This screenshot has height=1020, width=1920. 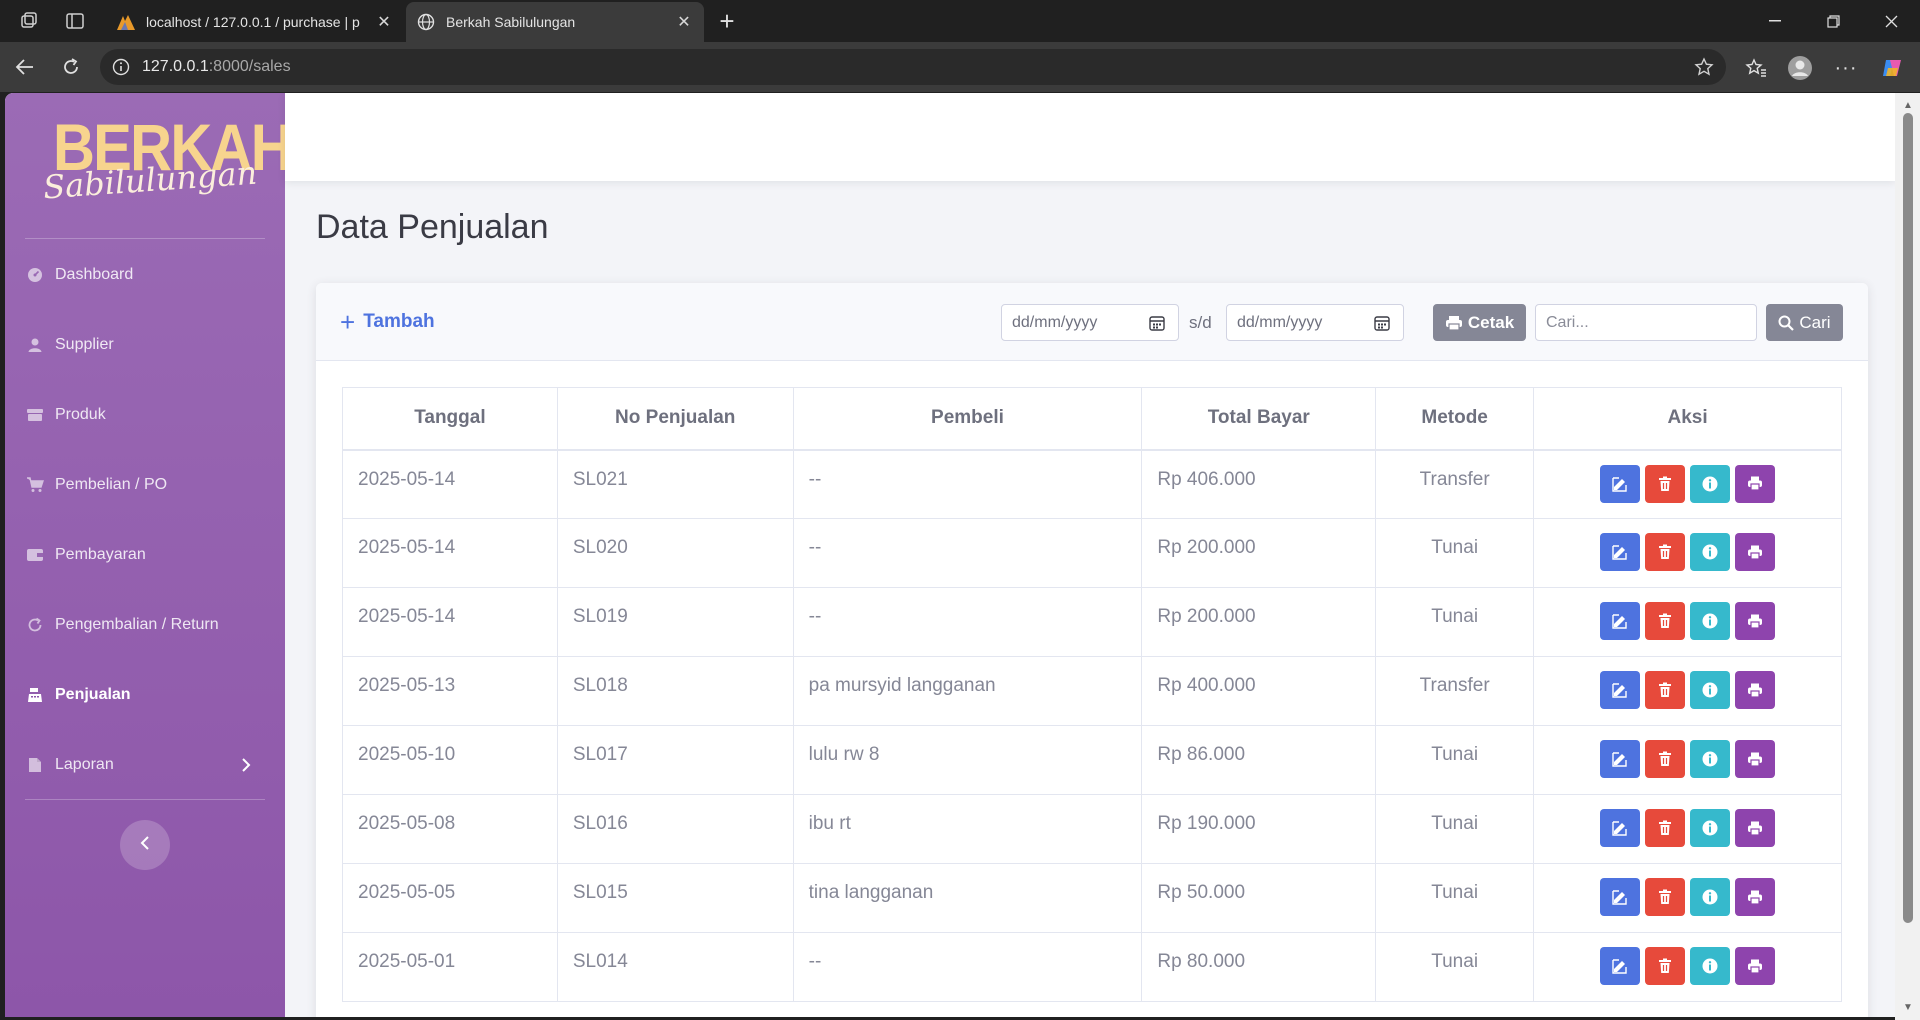 I want to click on sidebar-item-penjualan: Penjualan, so click(x=150, y=695).